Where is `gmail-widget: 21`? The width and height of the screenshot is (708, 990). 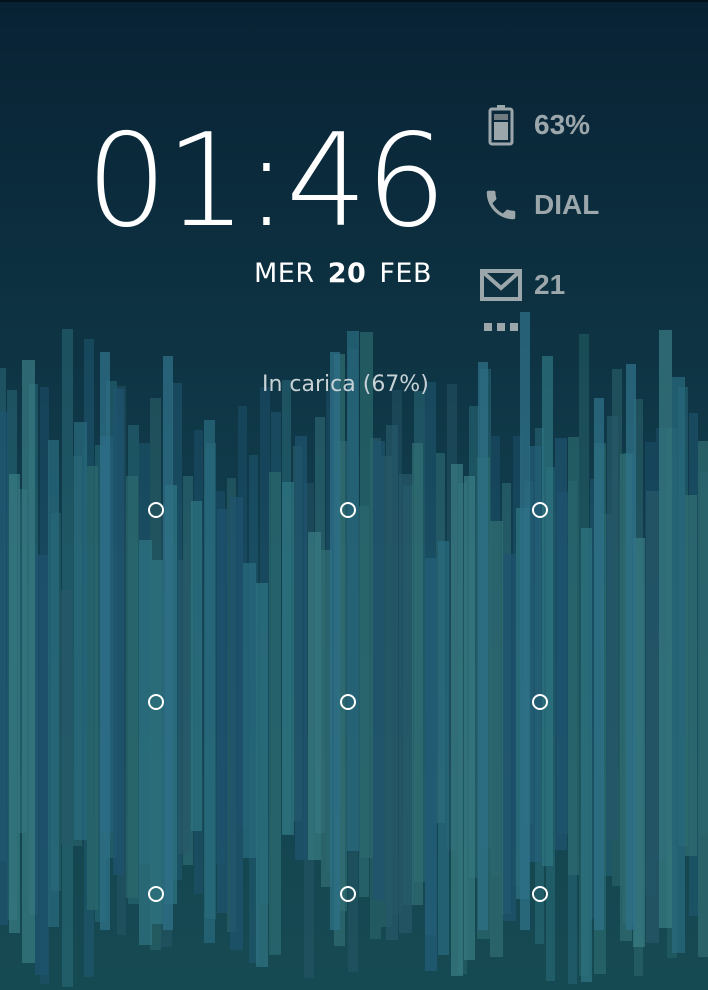 gmail-widget: 21 is located at coordinates (522, 285).